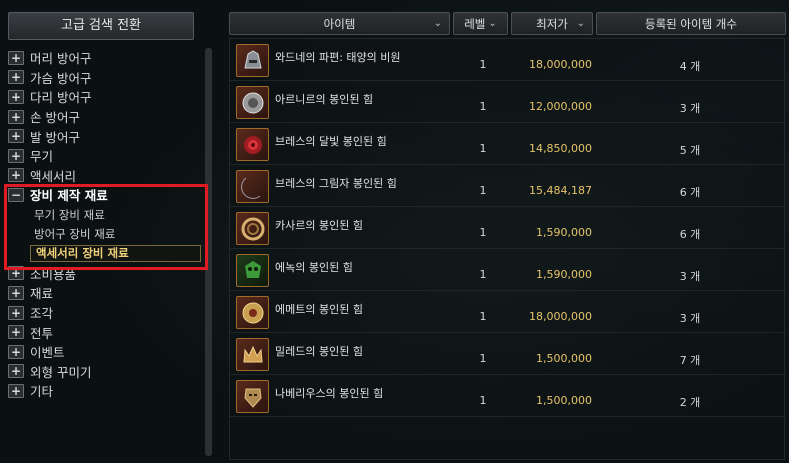  Describe the element at coordinates (55, 118) in the screenshot. I see `category-label: 손 방어구` at that location.